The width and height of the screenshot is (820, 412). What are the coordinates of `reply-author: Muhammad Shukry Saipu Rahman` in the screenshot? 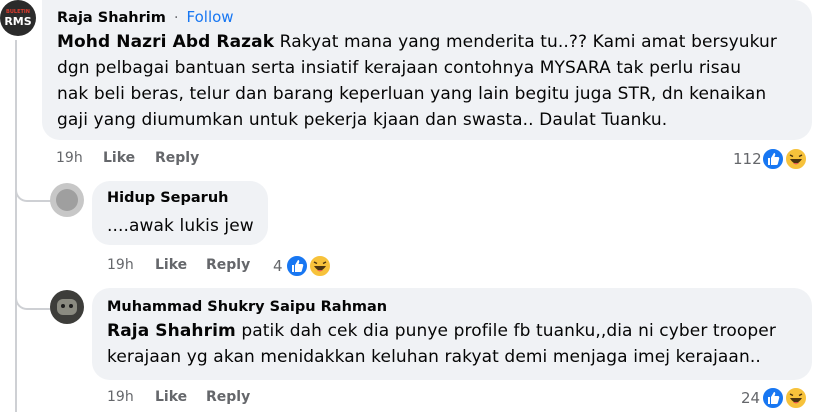 It's located at (247, 307).